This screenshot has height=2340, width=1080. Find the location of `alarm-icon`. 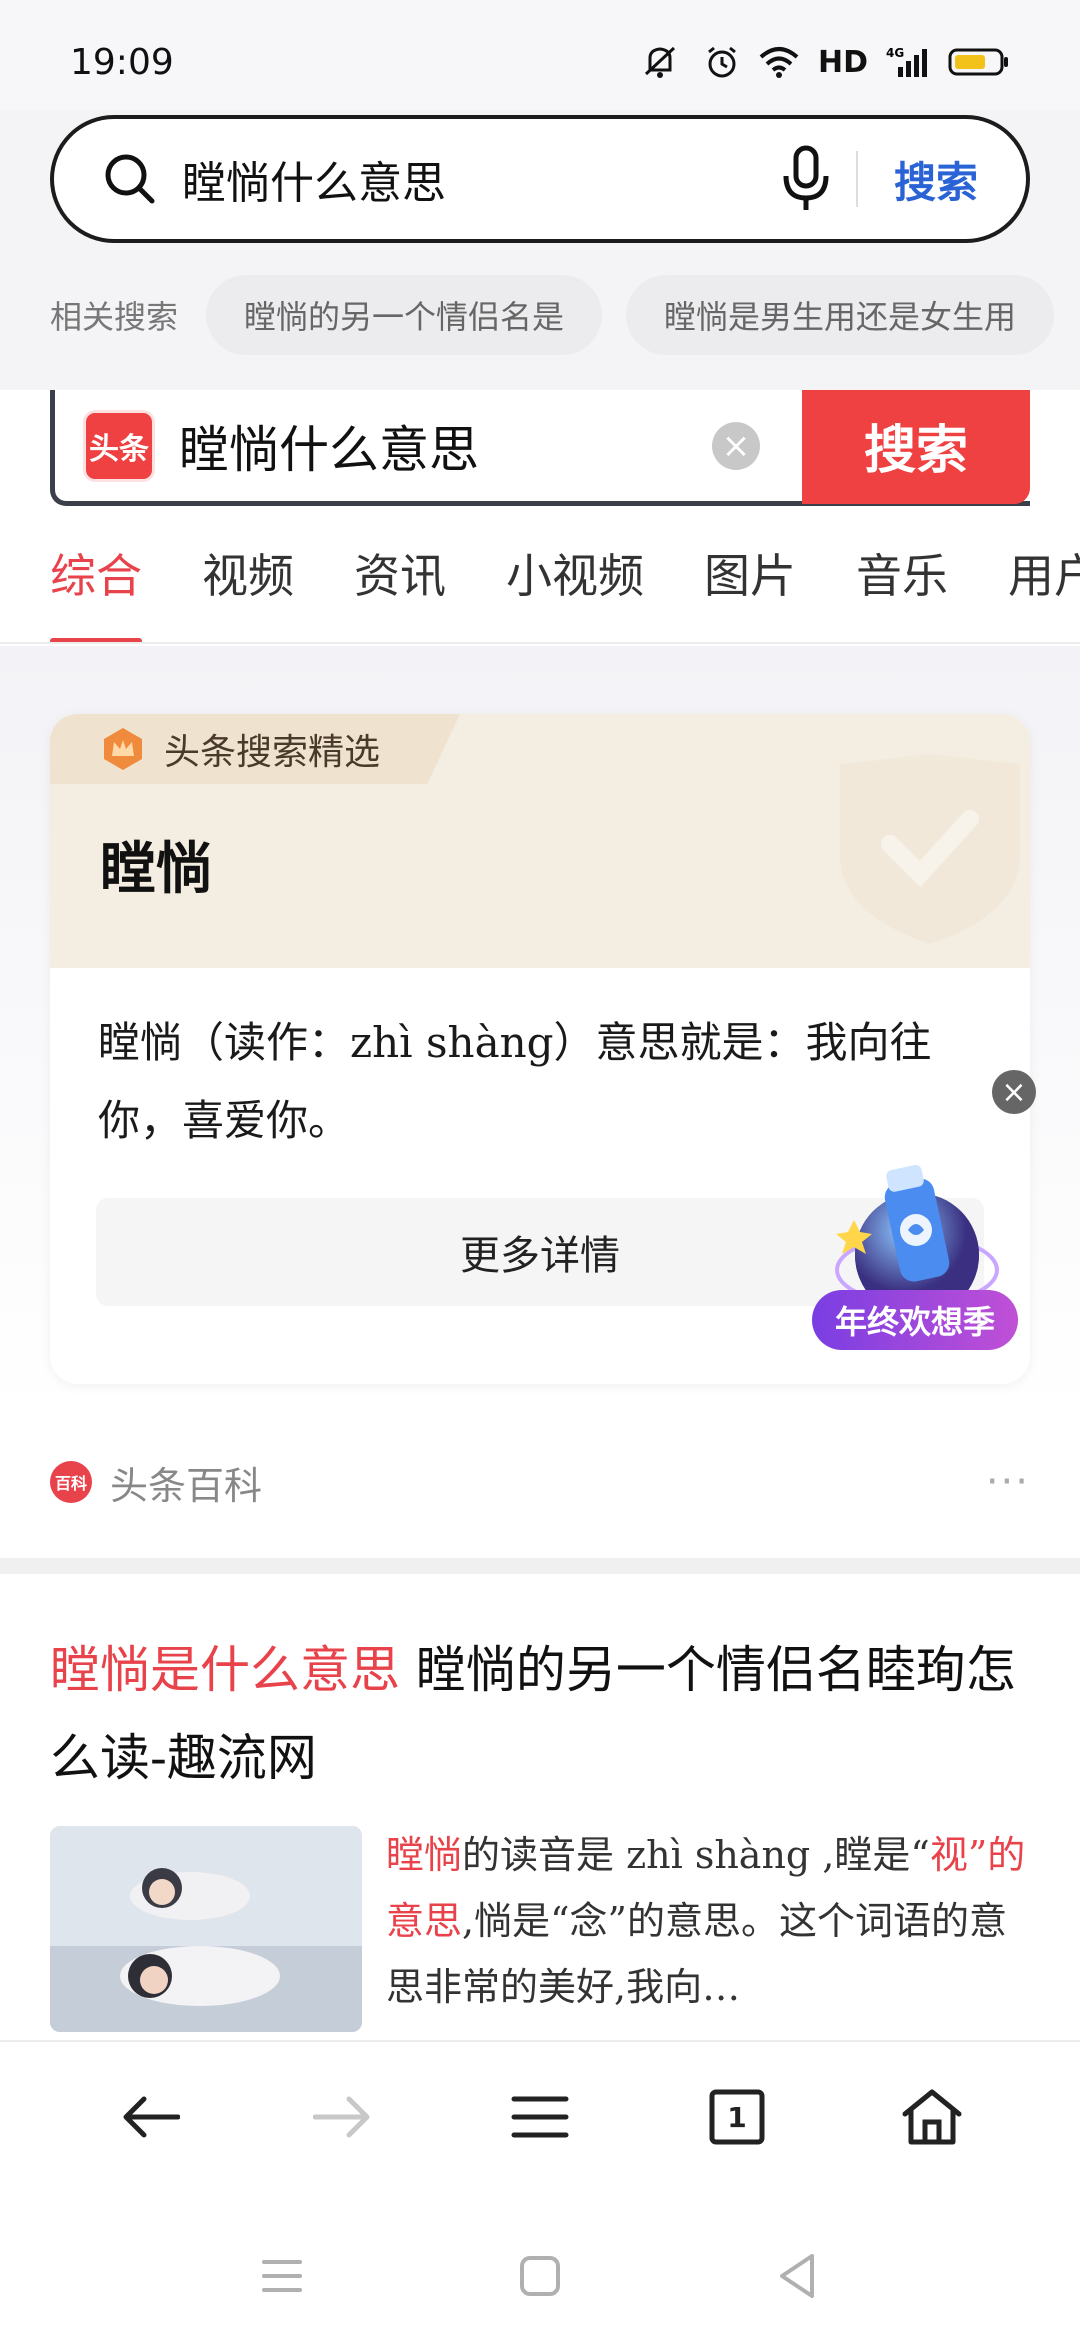

alarm-icon is located at coordinates (722, 62).